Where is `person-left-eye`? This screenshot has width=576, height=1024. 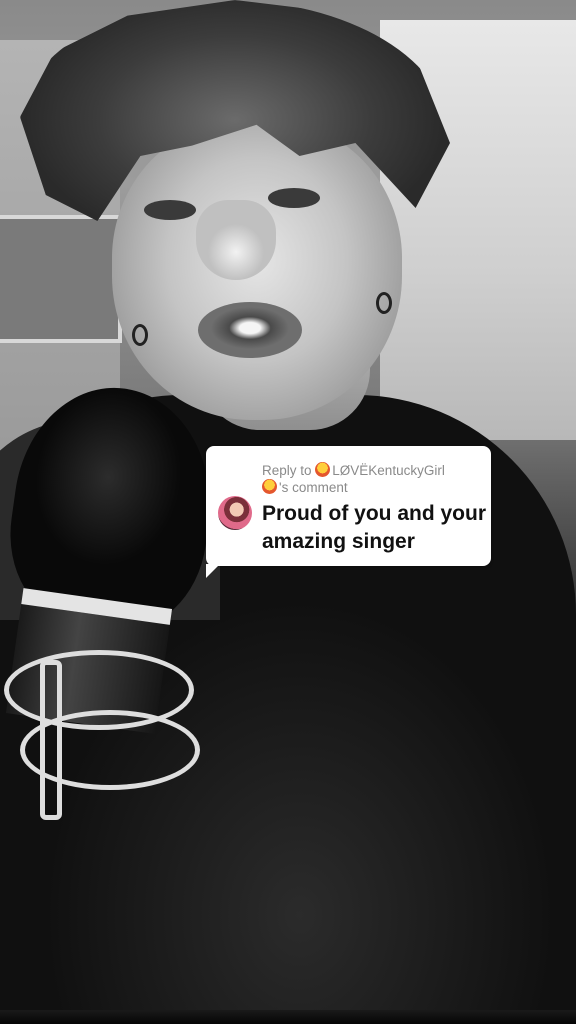 person-left-eye is located at coordinates (170, 210).